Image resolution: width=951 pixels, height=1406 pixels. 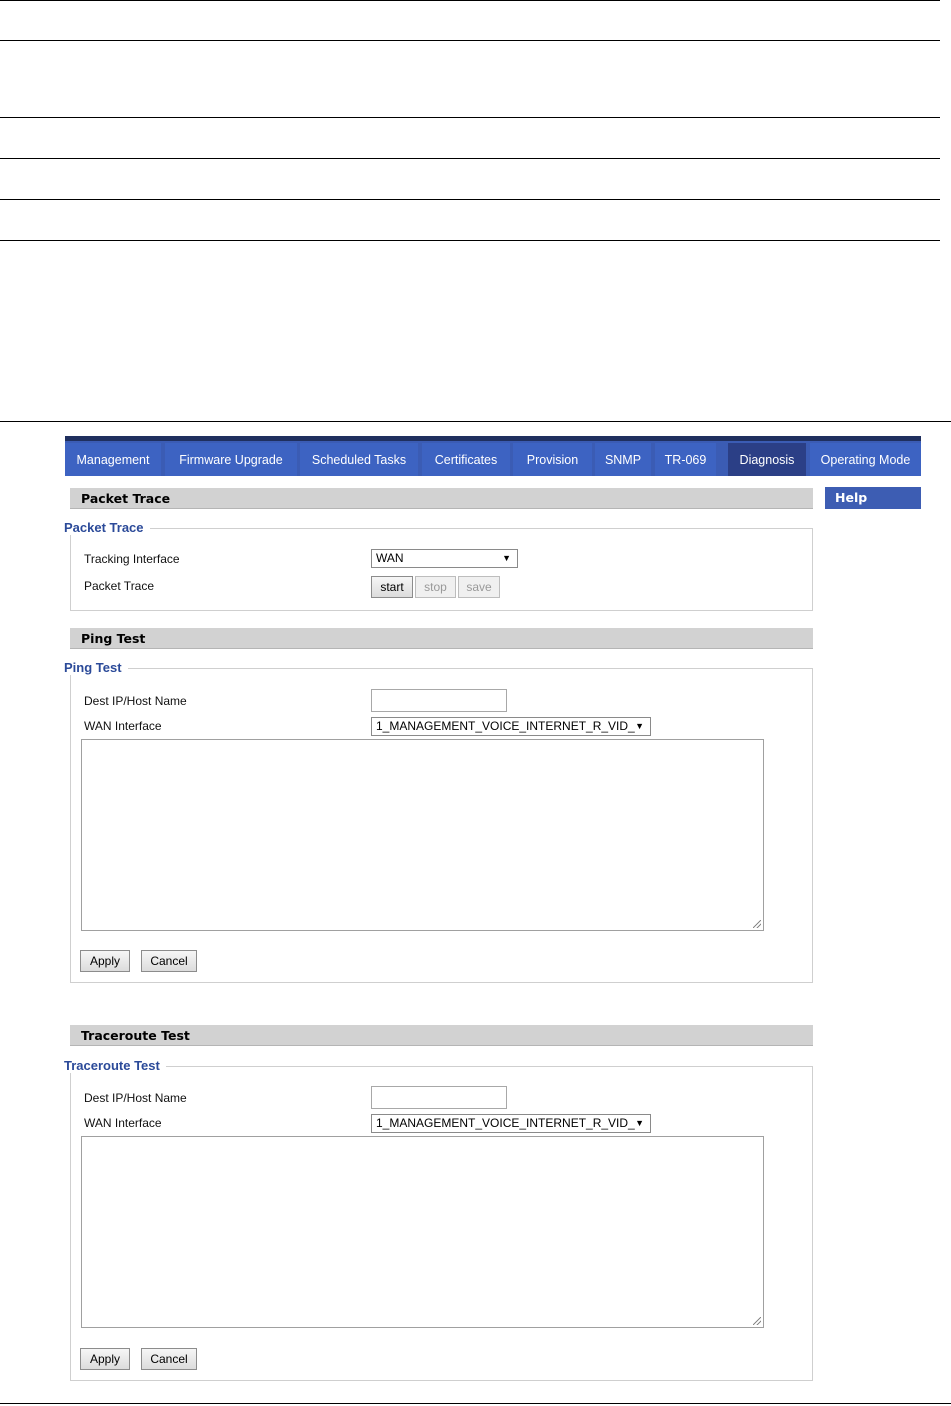 I want to click on tab-operating-mode: Operating Mode, so click(x=865, y=459).